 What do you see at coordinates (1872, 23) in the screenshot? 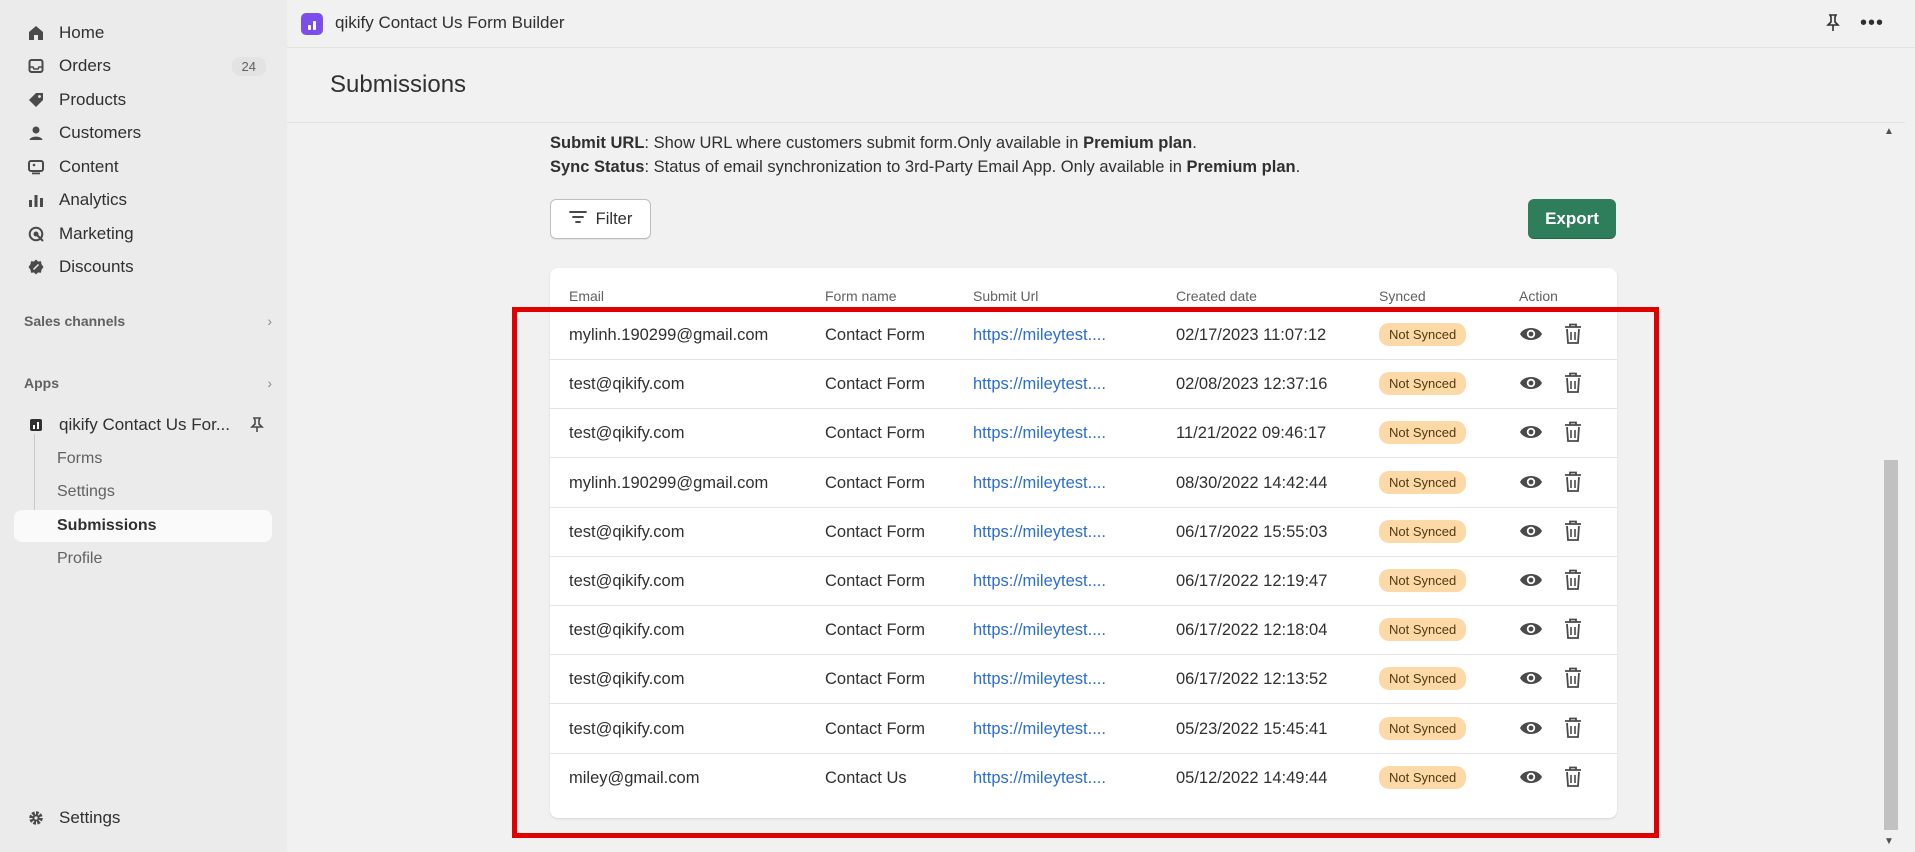
I see `more-actions-icon: •••` at bounding box center [1872, 23].